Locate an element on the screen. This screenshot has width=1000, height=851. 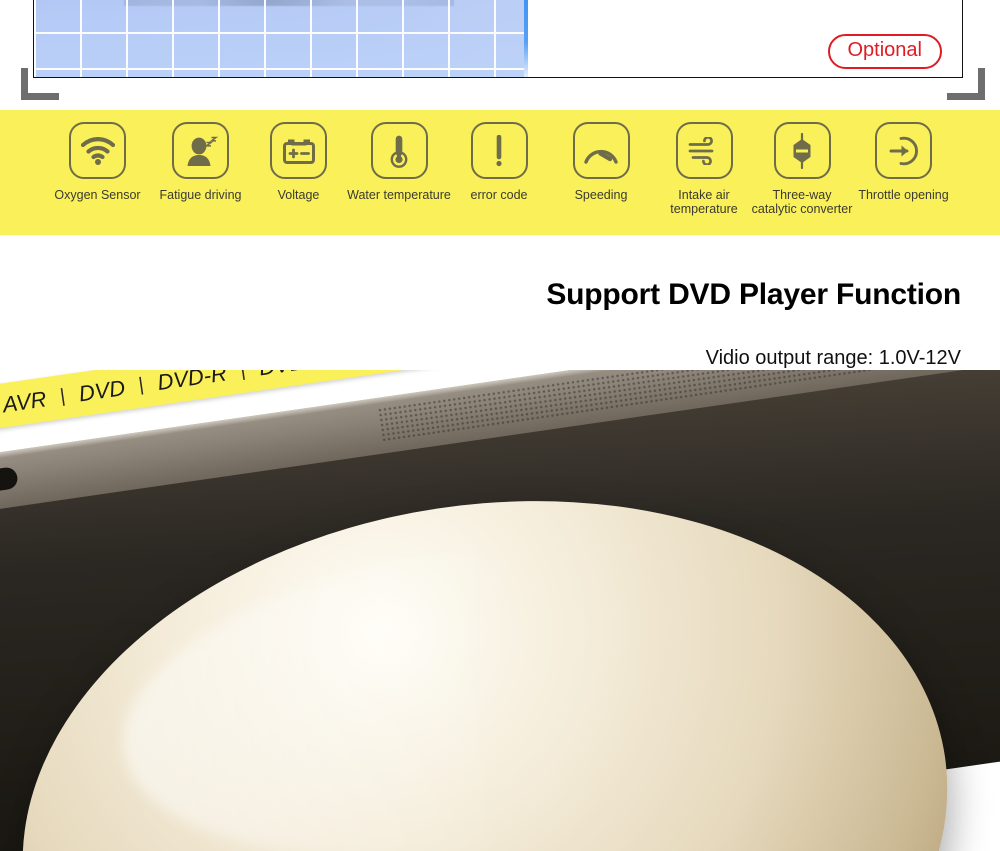
feature-label: Three-way catalytic converter is located at coordinates (802, 202).